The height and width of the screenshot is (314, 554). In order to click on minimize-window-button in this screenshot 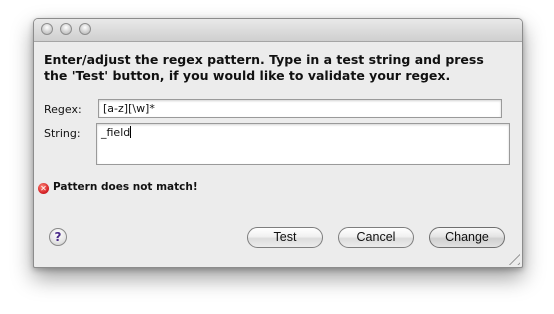, I will do `click(66, 29)`.